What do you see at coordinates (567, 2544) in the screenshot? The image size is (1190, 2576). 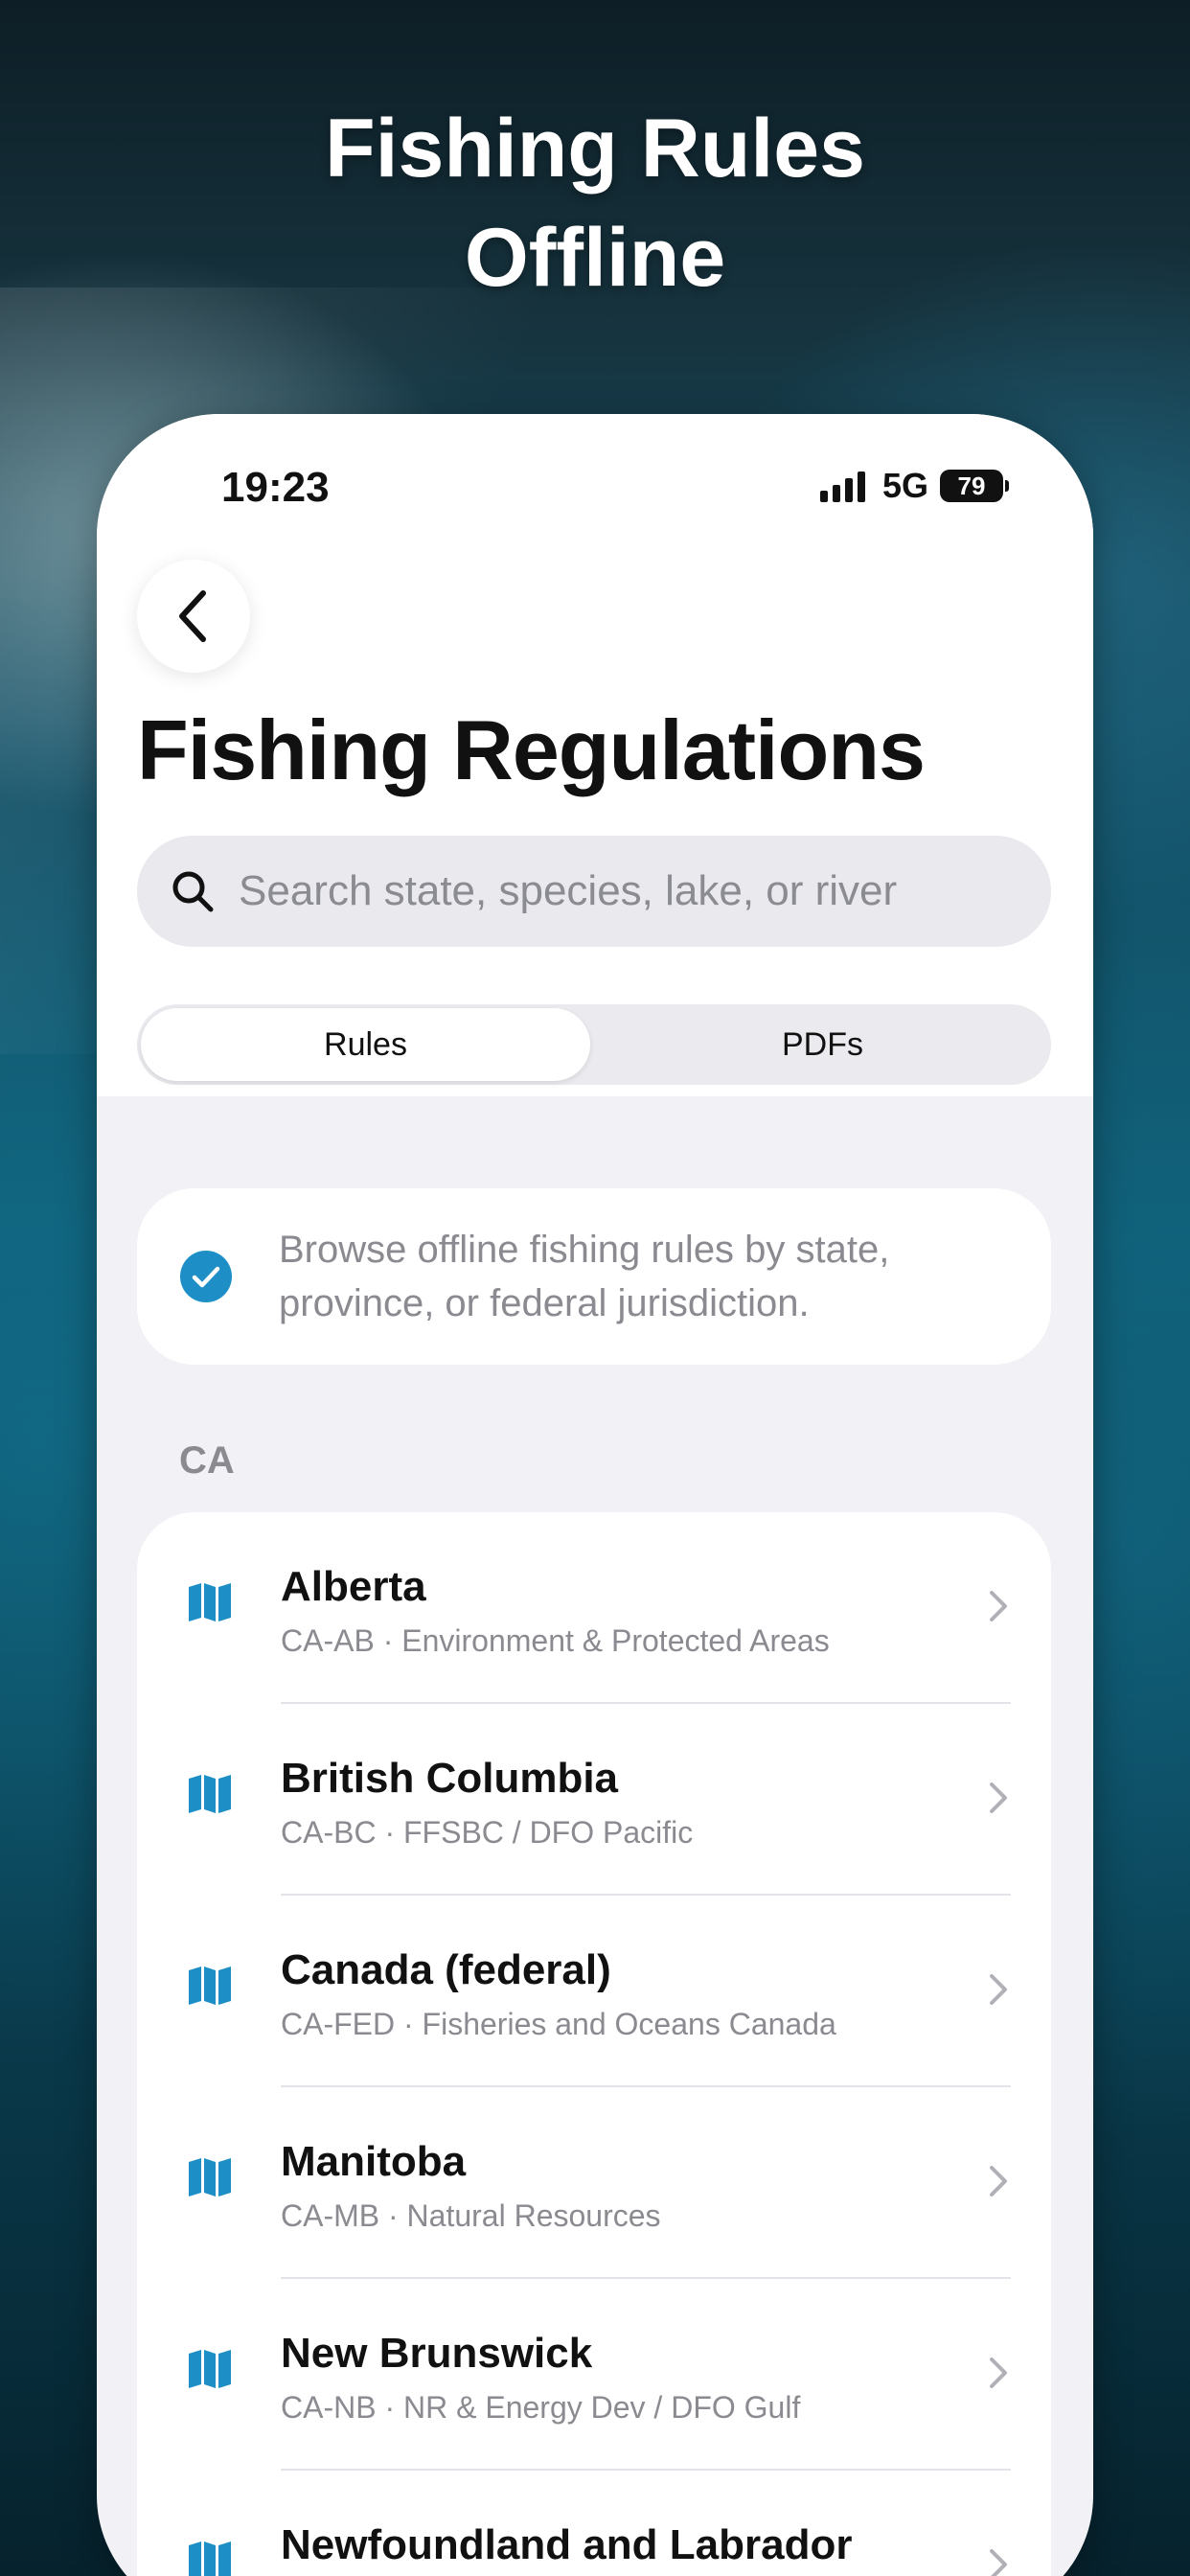 I see `item-title: Newfoundland and Labrador` at bounding box center [567, 2544].